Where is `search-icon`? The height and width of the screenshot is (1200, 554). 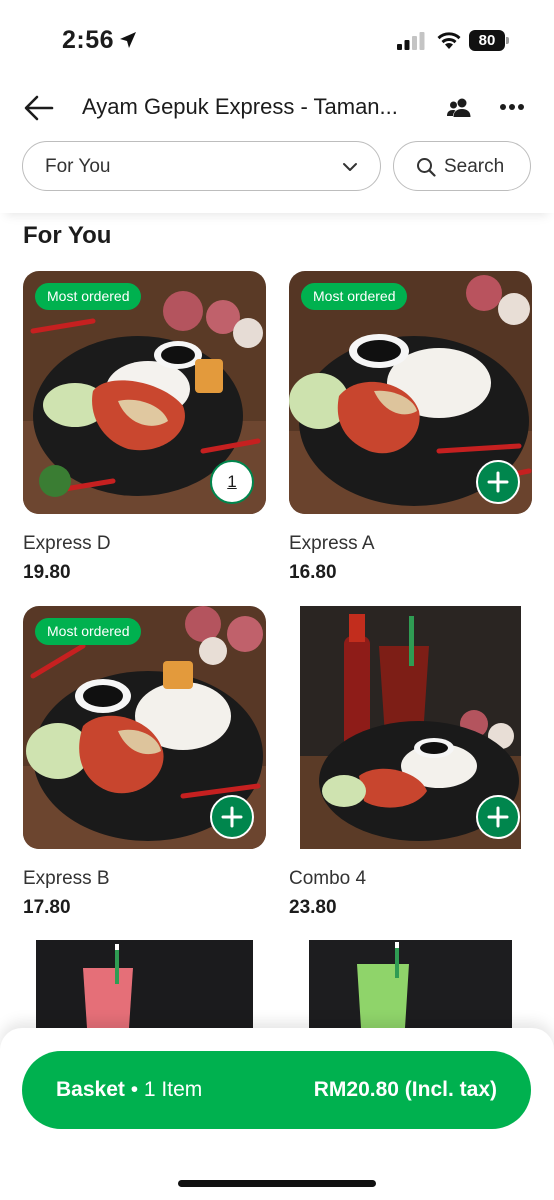
search-icon is located at coordinates (426, 167).